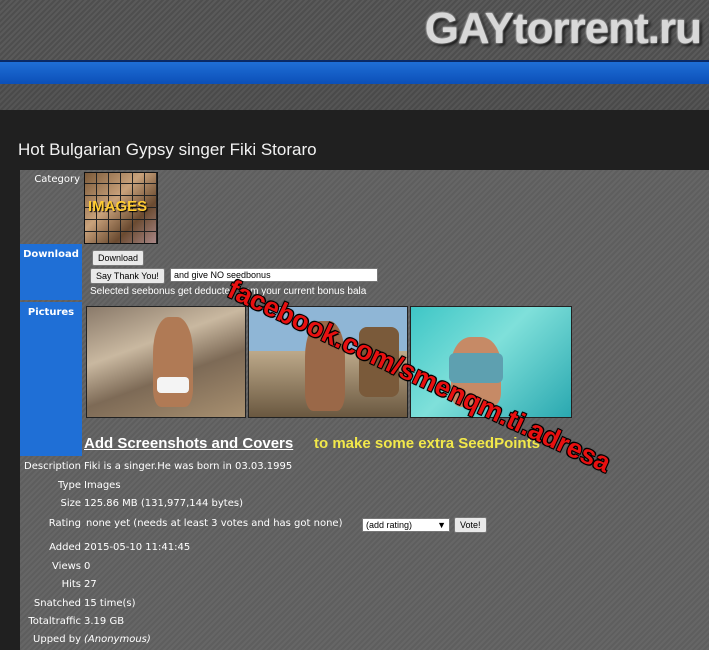 This screenshot has width=709, height=650. What do you see at coordinates (51, 272) in the screenshot?
I see `download-label-cell: Download` at bounding box center [51, 272].